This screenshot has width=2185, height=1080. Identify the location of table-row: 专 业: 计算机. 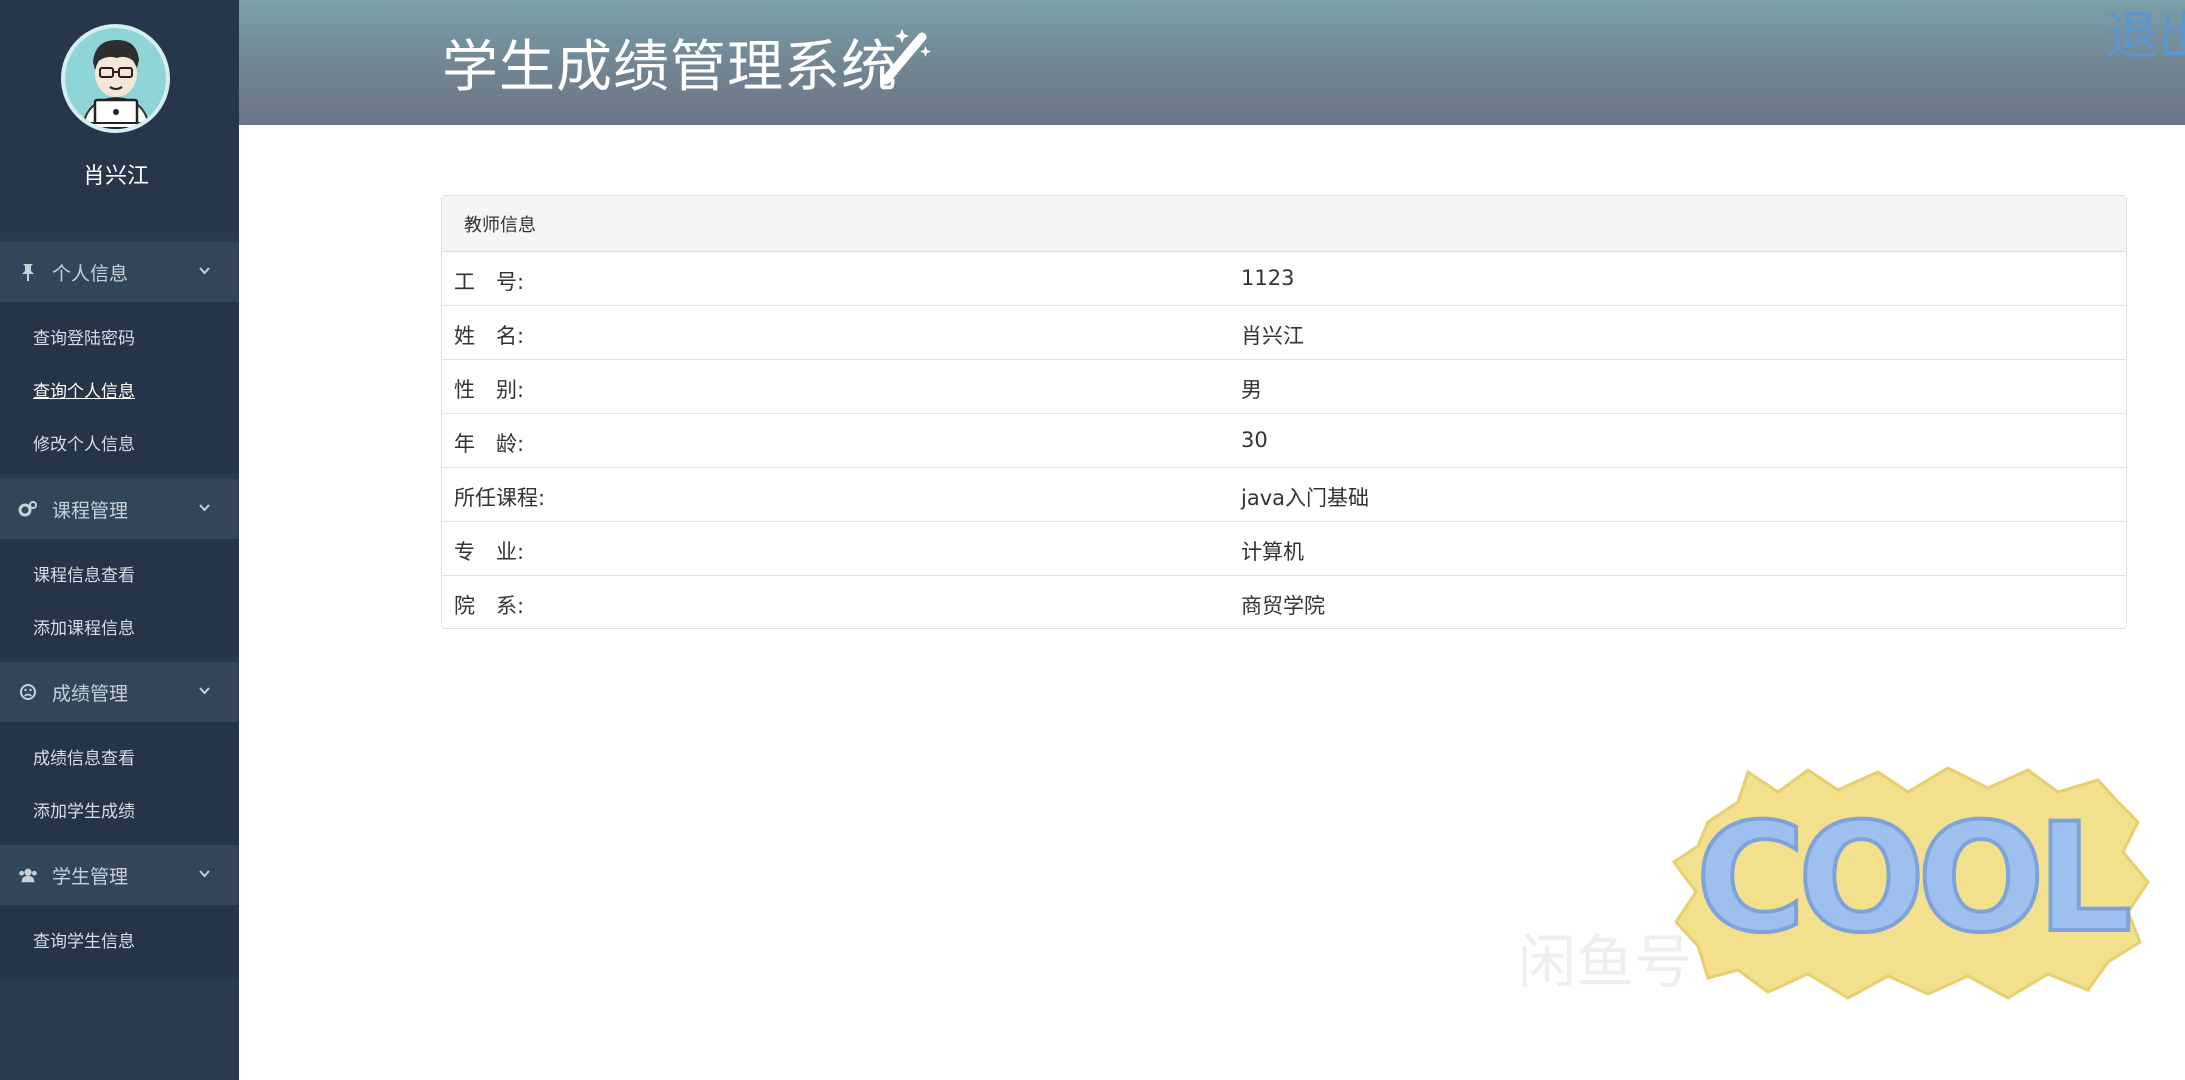
(1284, 549).